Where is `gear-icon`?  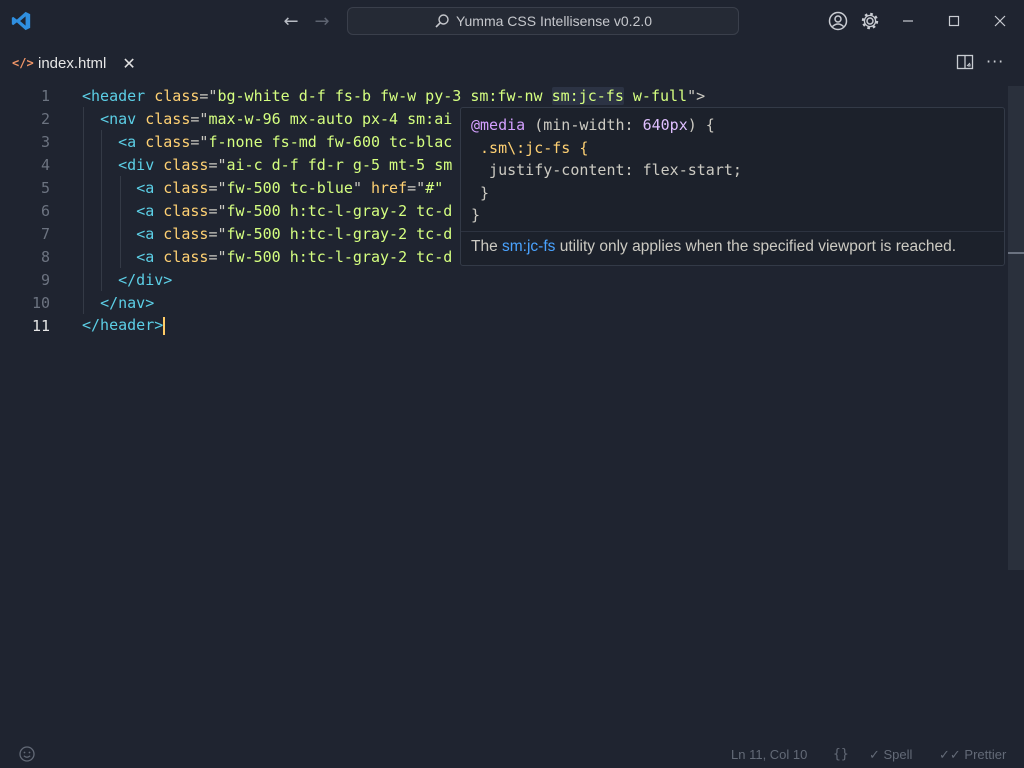 gear-icon is located at coordinates (870, 21).